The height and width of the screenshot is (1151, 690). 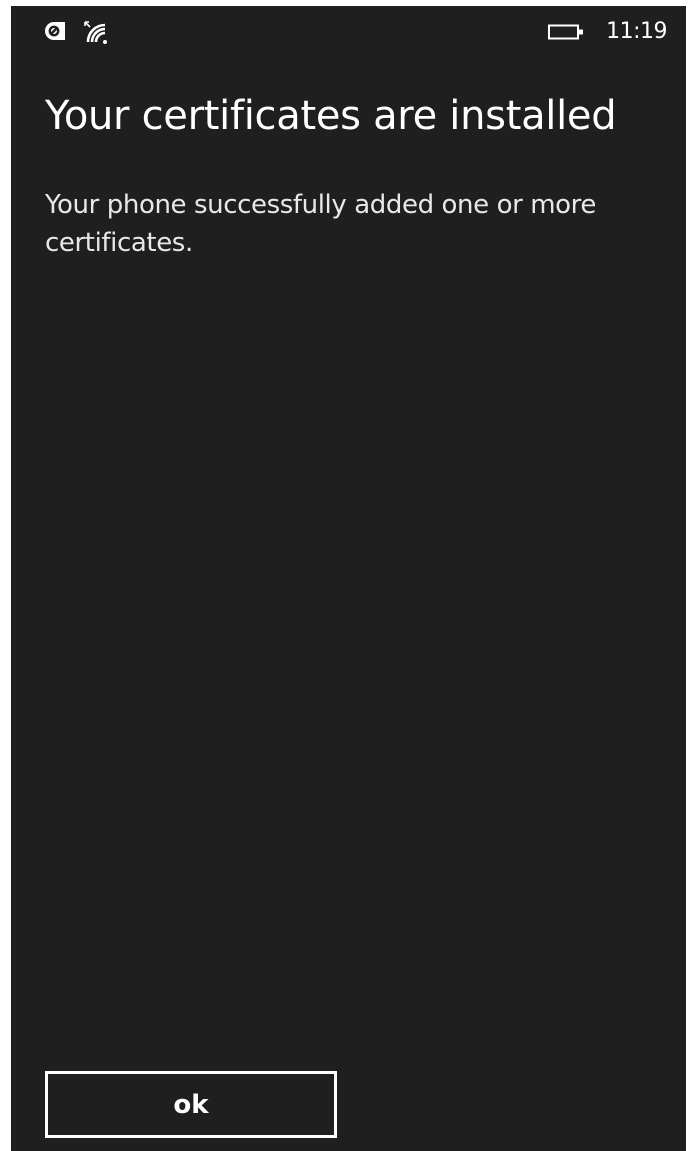 What do you see at coordinates (331, 116) in the screenshot?
I see `page-title: Your certificates are installed` at bounding box center [331, 116].